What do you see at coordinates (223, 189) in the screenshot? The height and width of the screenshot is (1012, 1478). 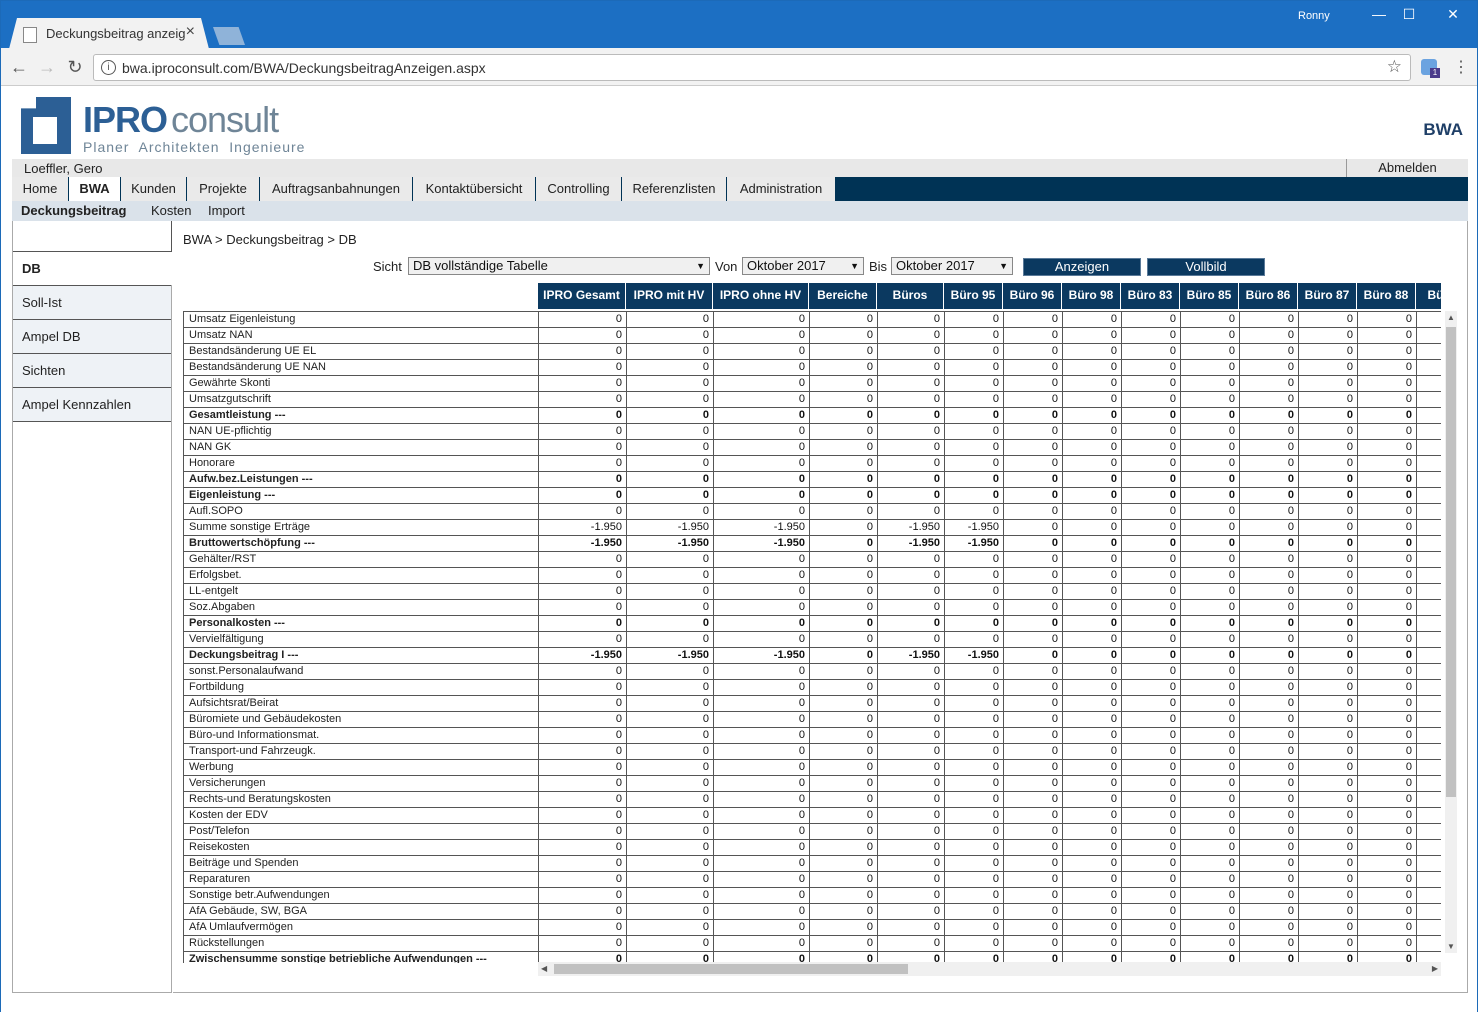 I see `nav-projekte: Projekte` at bounding box center [223, 189].